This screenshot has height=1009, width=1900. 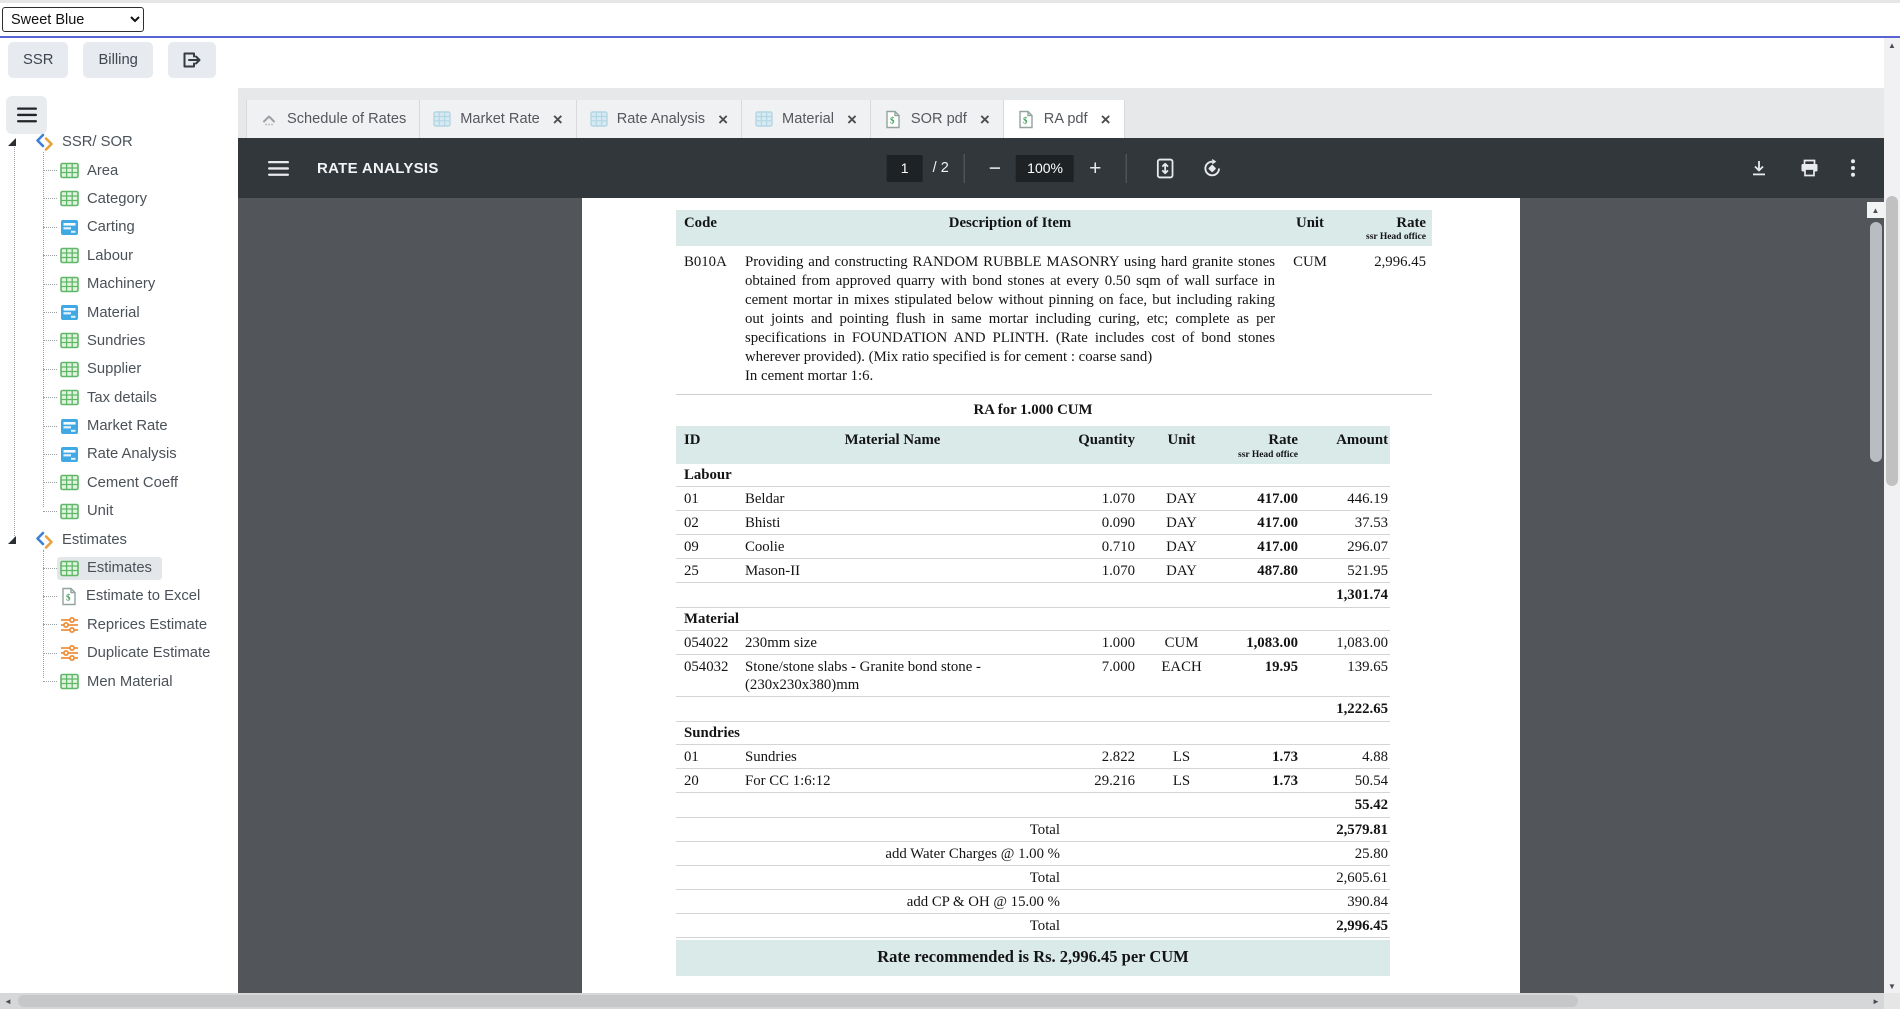 What do you see at coordinates (1033, 733) in the screenshot?
I see `ra-section-sundries: Sundries` at bounding box center [1033, 733].